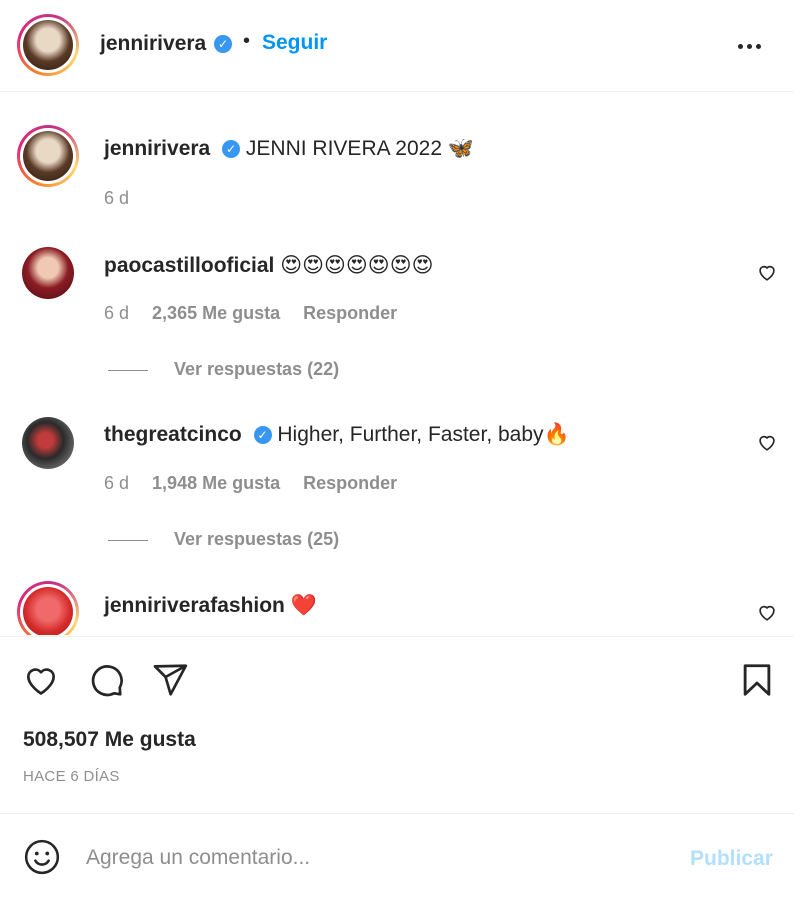 This screenshot has width=794, height=900. I want to click on view-replies-button: Ver respuestas (22), so click(223, 369).